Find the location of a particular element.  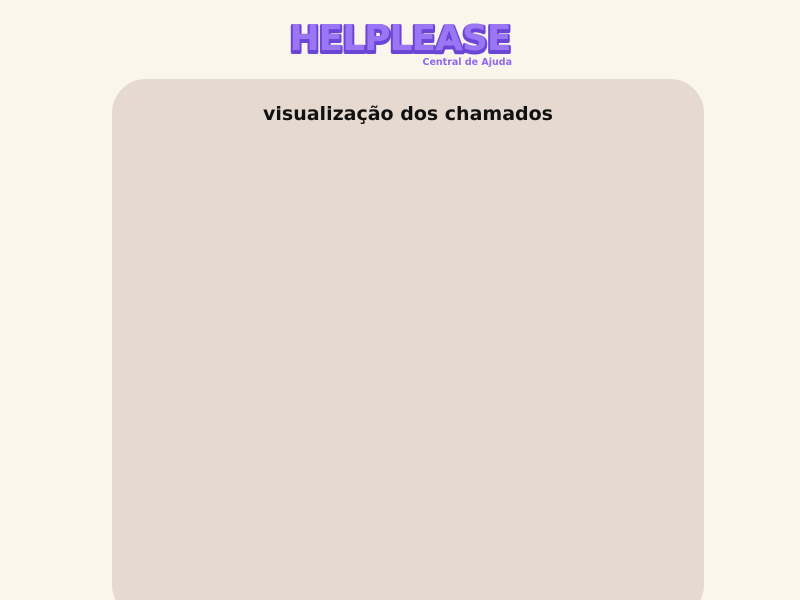

logo-graphic: HELPLEASE HELPLEASE Central de Ajuda is located at coordinates (401, 43).